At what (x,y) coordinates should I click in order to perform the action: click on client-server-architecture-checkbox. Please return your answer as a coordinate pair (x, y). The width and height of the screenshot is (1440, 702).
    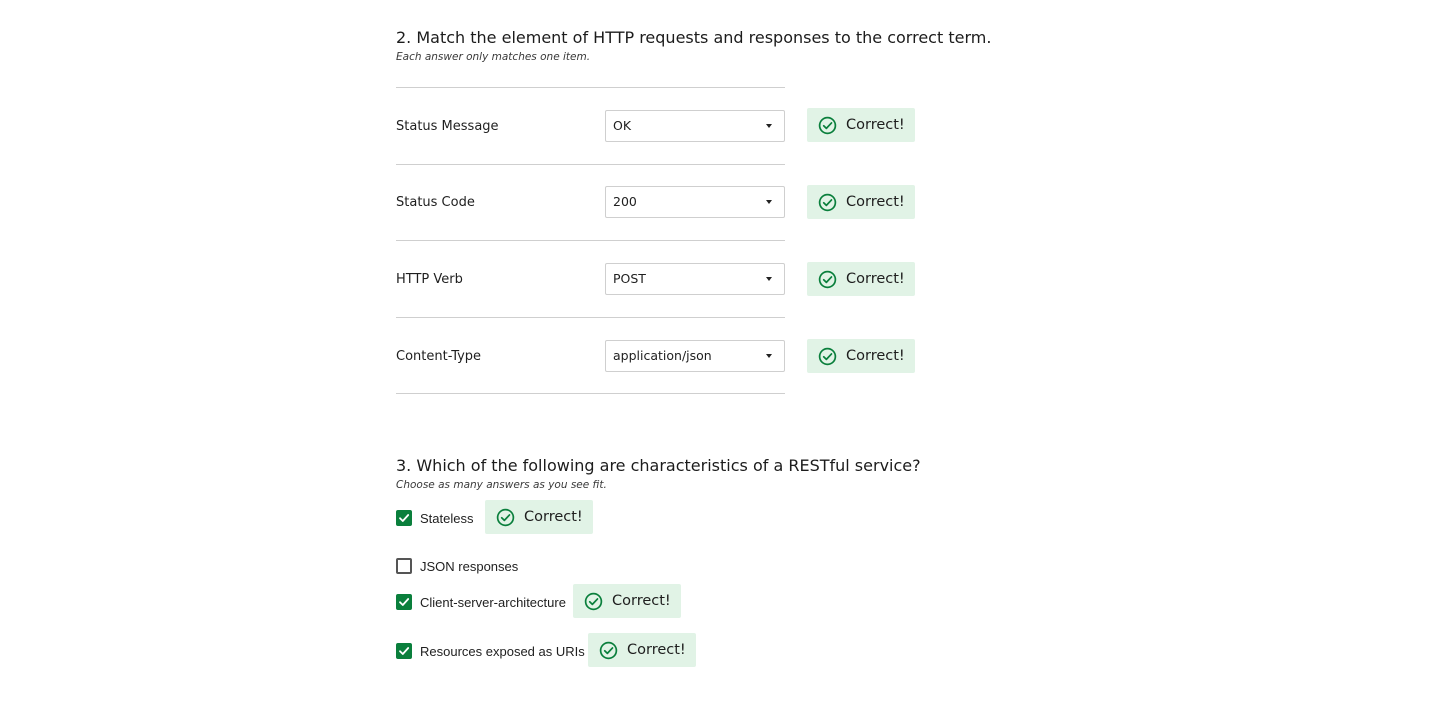
    Looking at the image, I should click on (404, 602).